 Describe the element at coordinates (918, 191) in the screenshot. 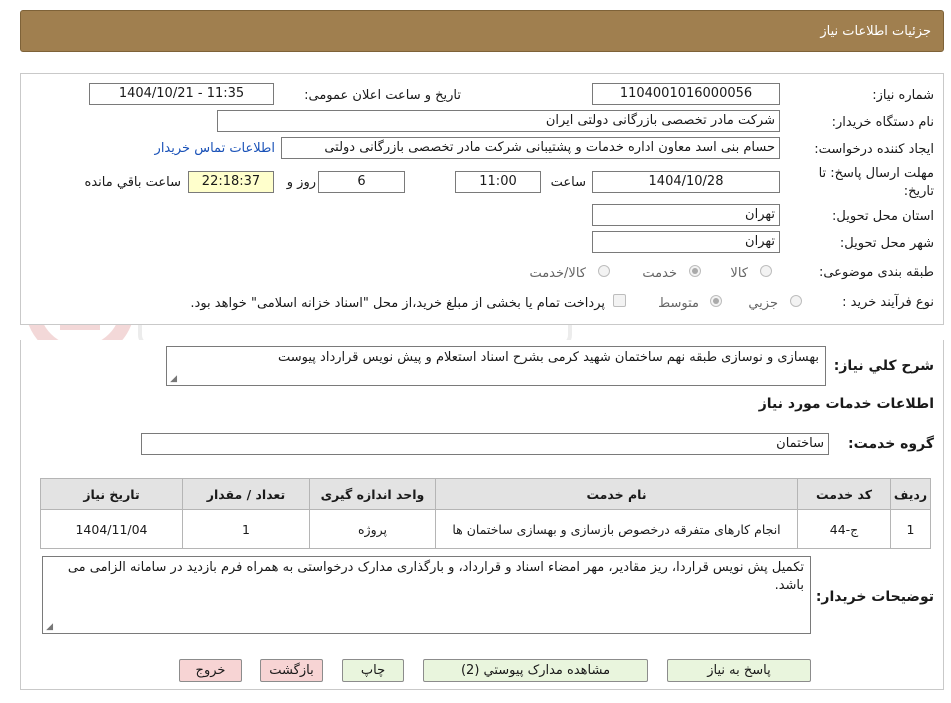

I see `deadline-label-date: تاریخ:` at that location.